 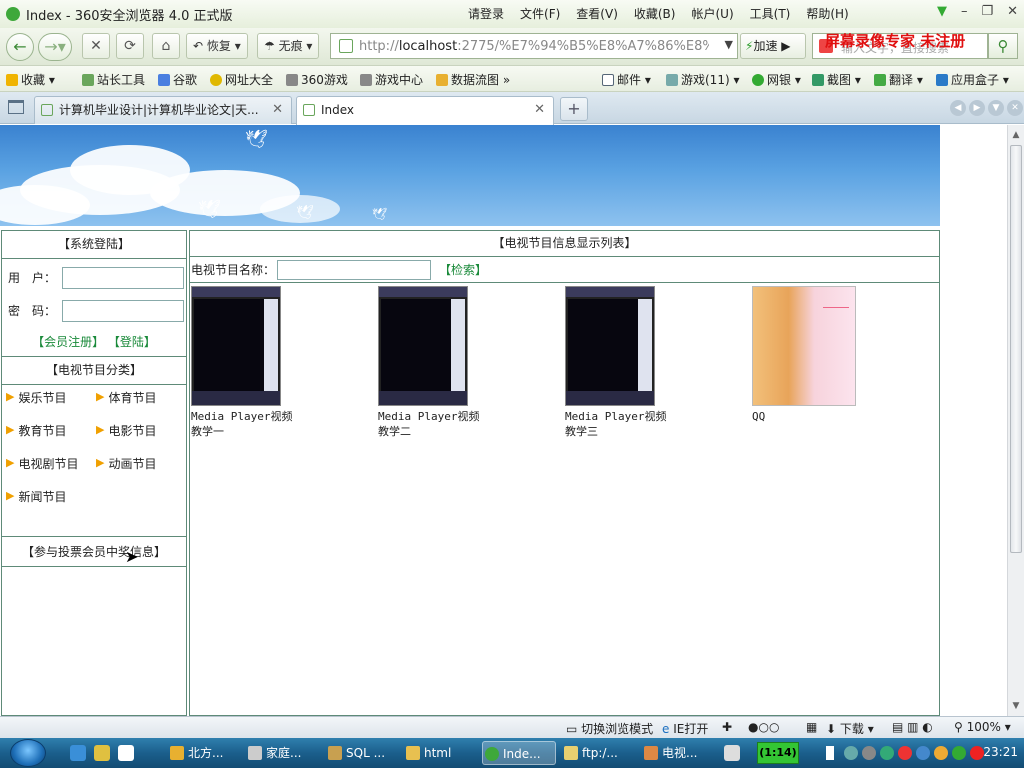 I want to click on tray-360-icon, so click(x=959, y=753).